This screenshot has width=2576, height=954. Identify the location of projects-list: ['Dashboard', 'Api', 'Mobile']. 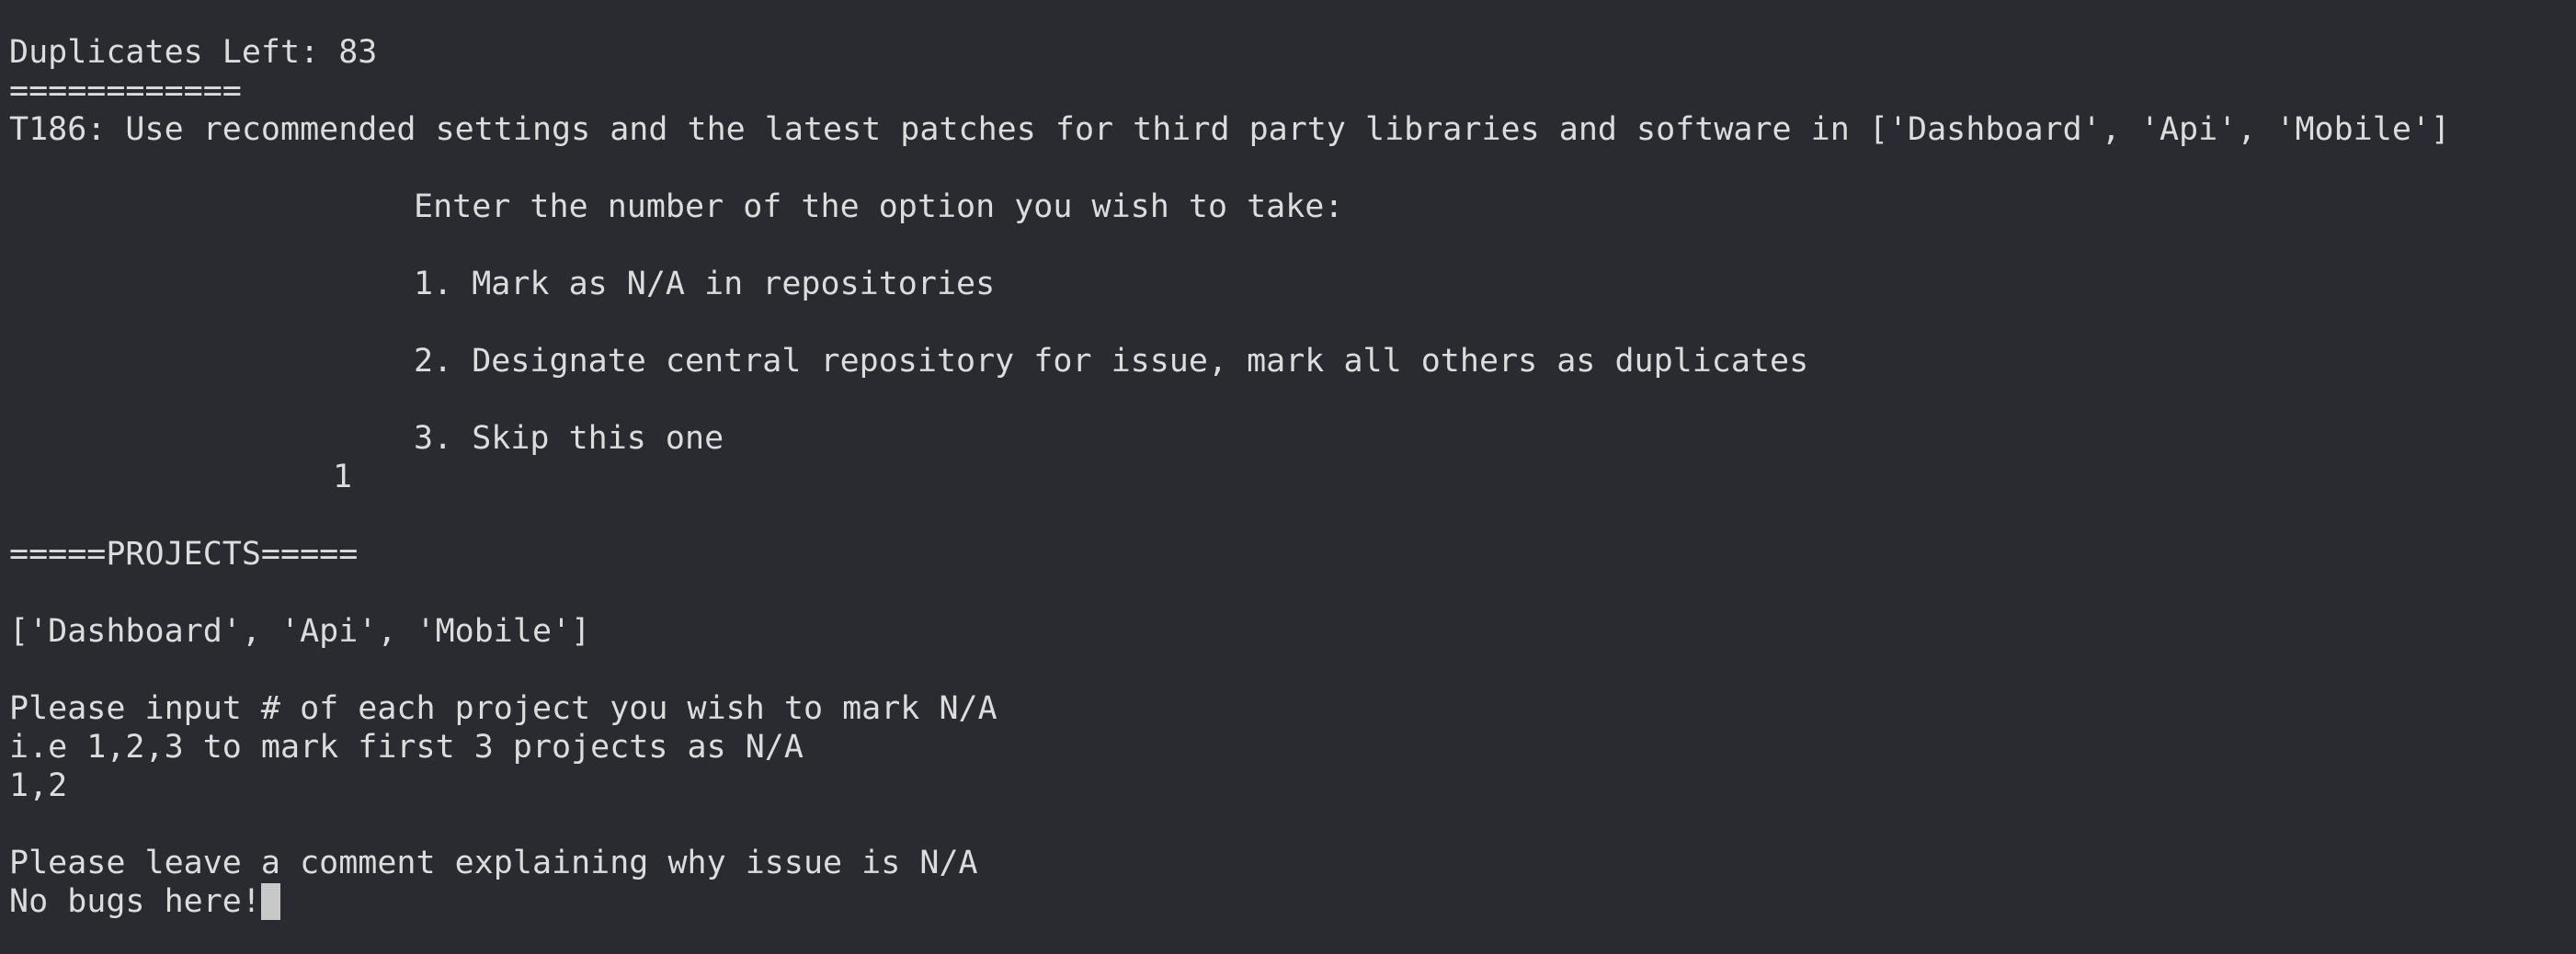
(300, 631).